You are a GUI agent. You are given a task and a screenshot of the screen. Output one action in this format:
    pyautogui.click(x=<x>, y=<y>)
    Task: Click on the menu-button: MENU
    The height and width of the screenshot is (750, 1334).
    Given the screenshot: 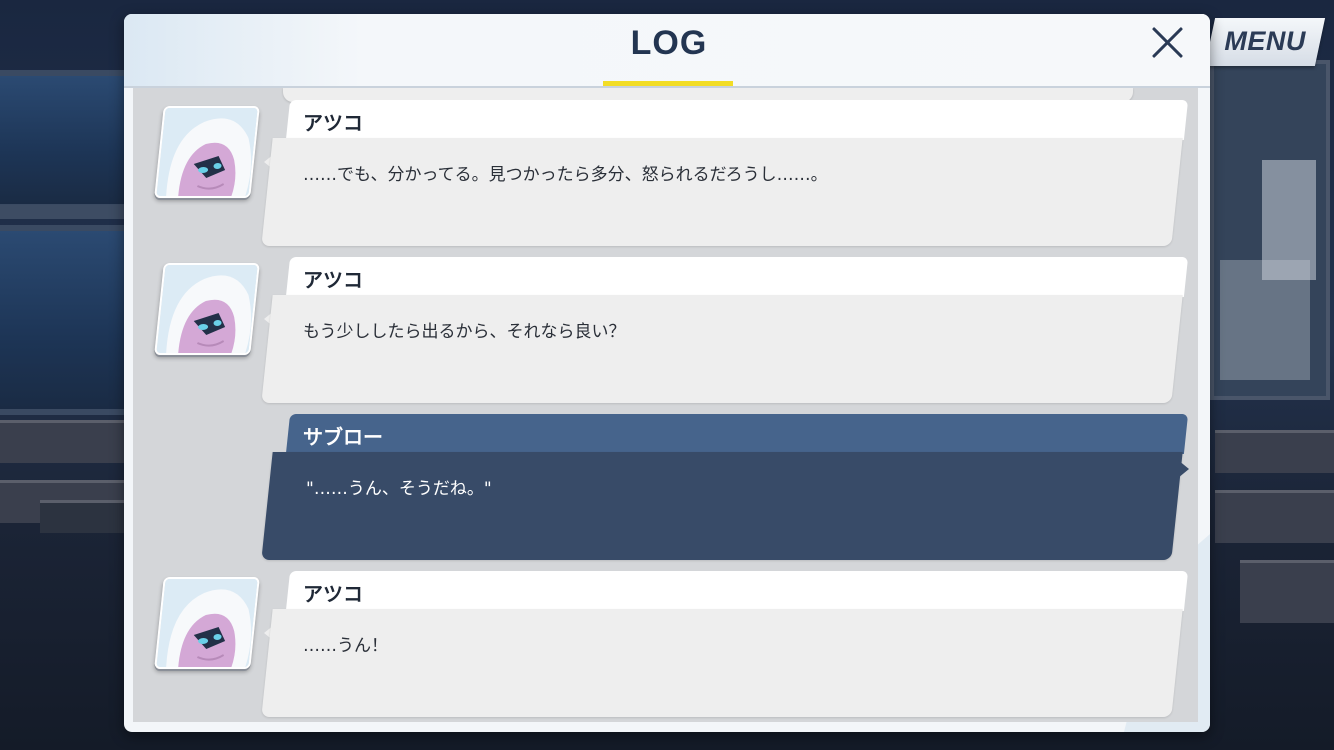 What is the action you would take?
    pyautogui.click(x=1265, y=42)
    